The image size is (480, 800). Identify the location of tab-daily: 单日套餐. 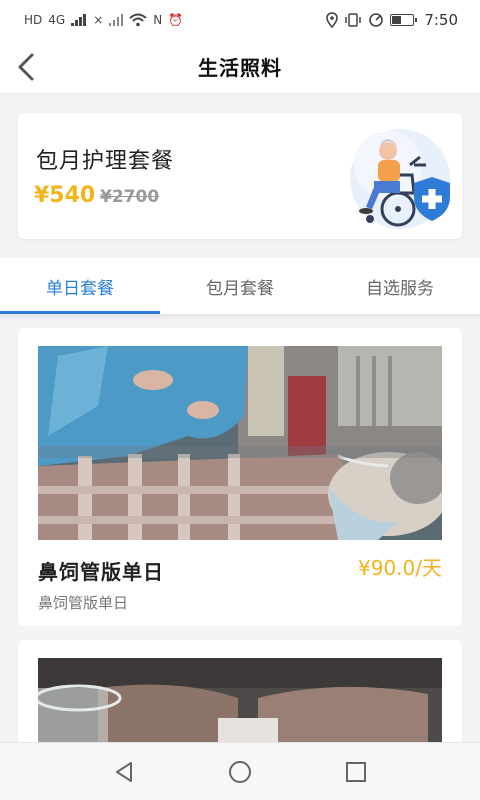
(80, 286).